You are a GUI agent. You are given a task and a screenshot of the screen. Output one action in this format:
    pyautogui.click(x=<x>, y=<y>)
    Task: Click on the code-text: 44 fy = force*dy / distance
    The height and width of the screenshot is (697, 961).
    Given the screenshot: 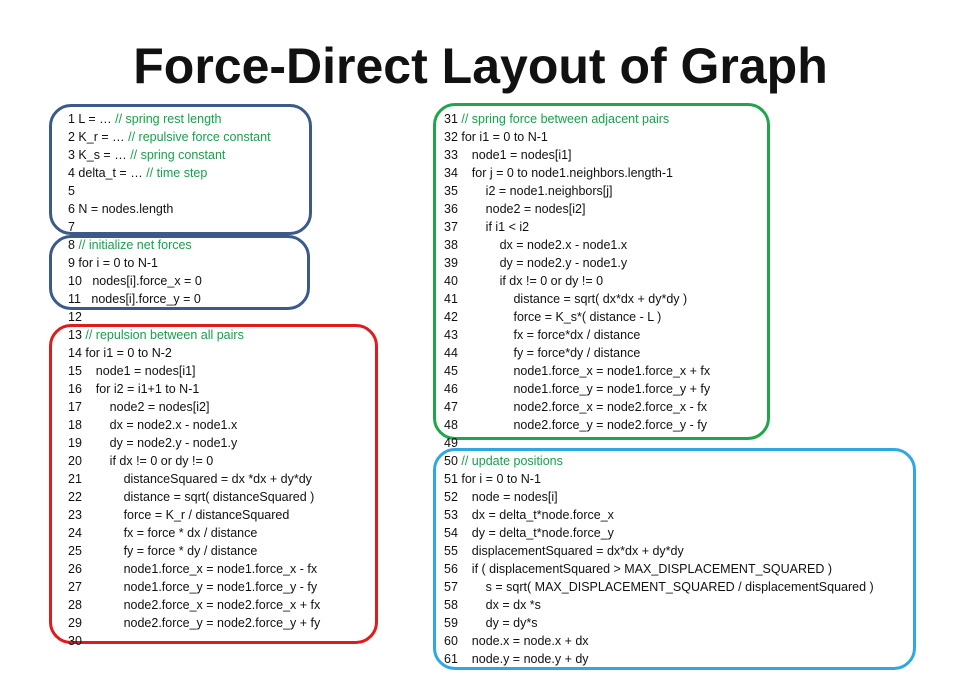 What is the action you would take?
    pyautogui.click(x=542, y=353)
    